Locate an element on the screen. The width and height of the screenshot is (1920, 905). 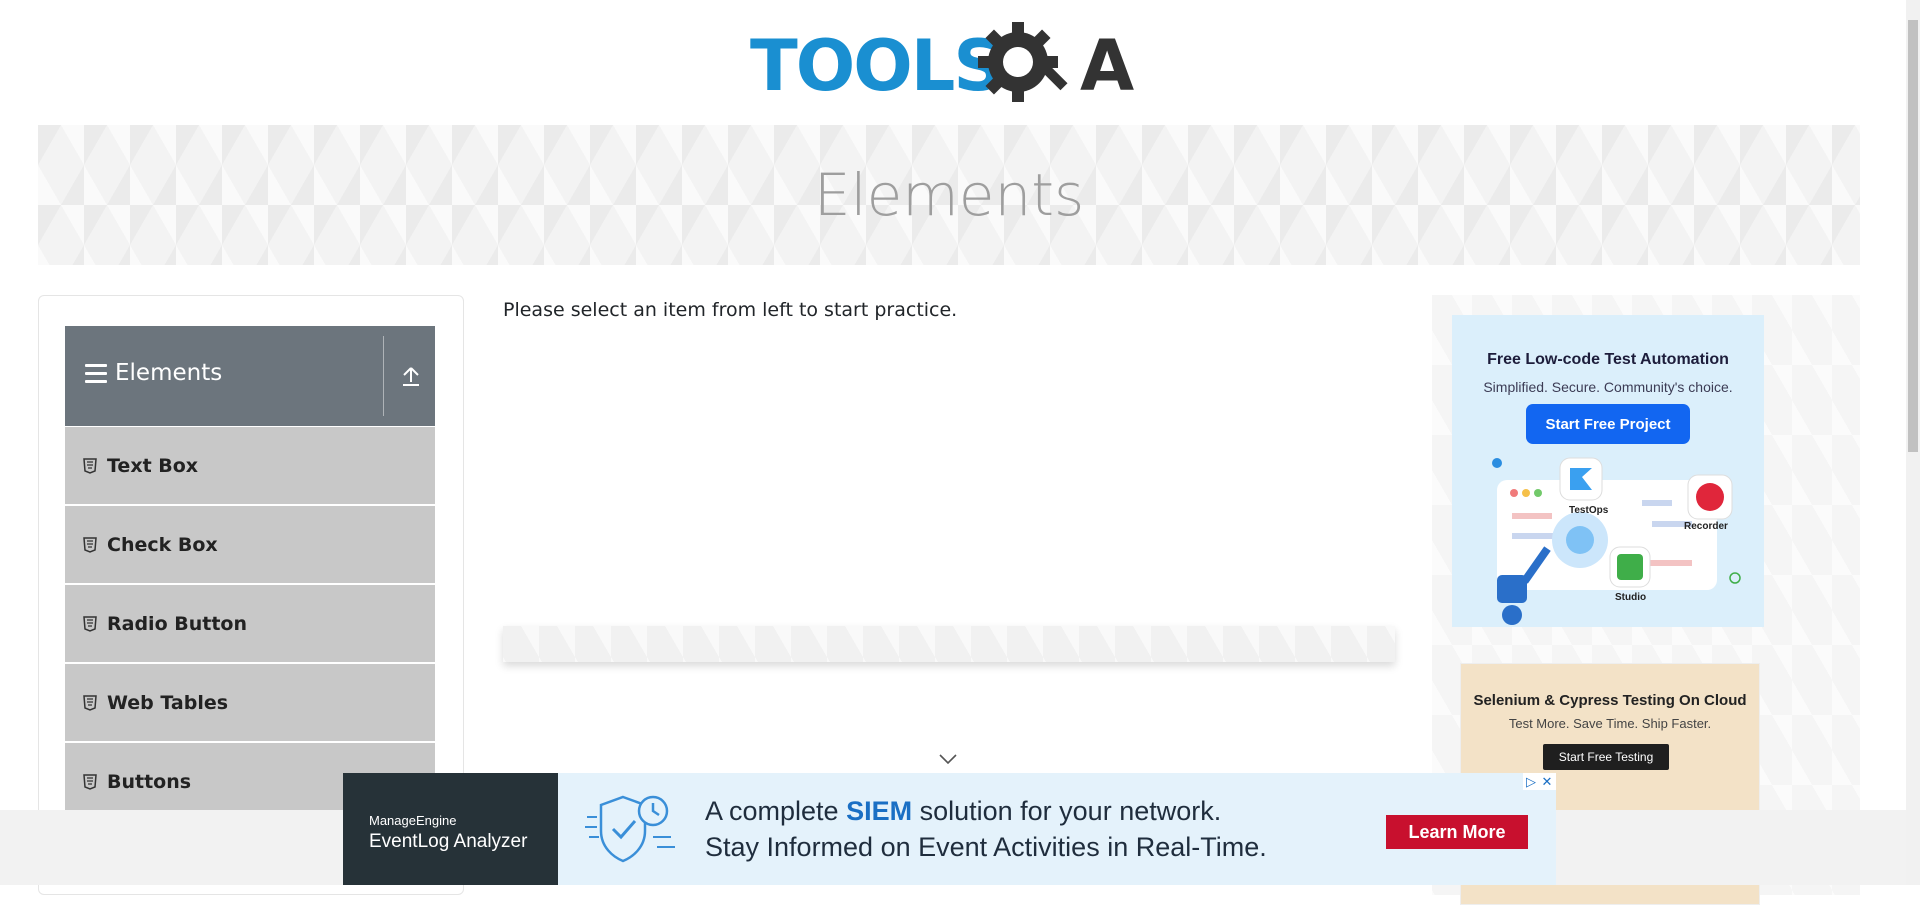
menu-item-radio-button: Radio Button is located at coordinates (250, 623).